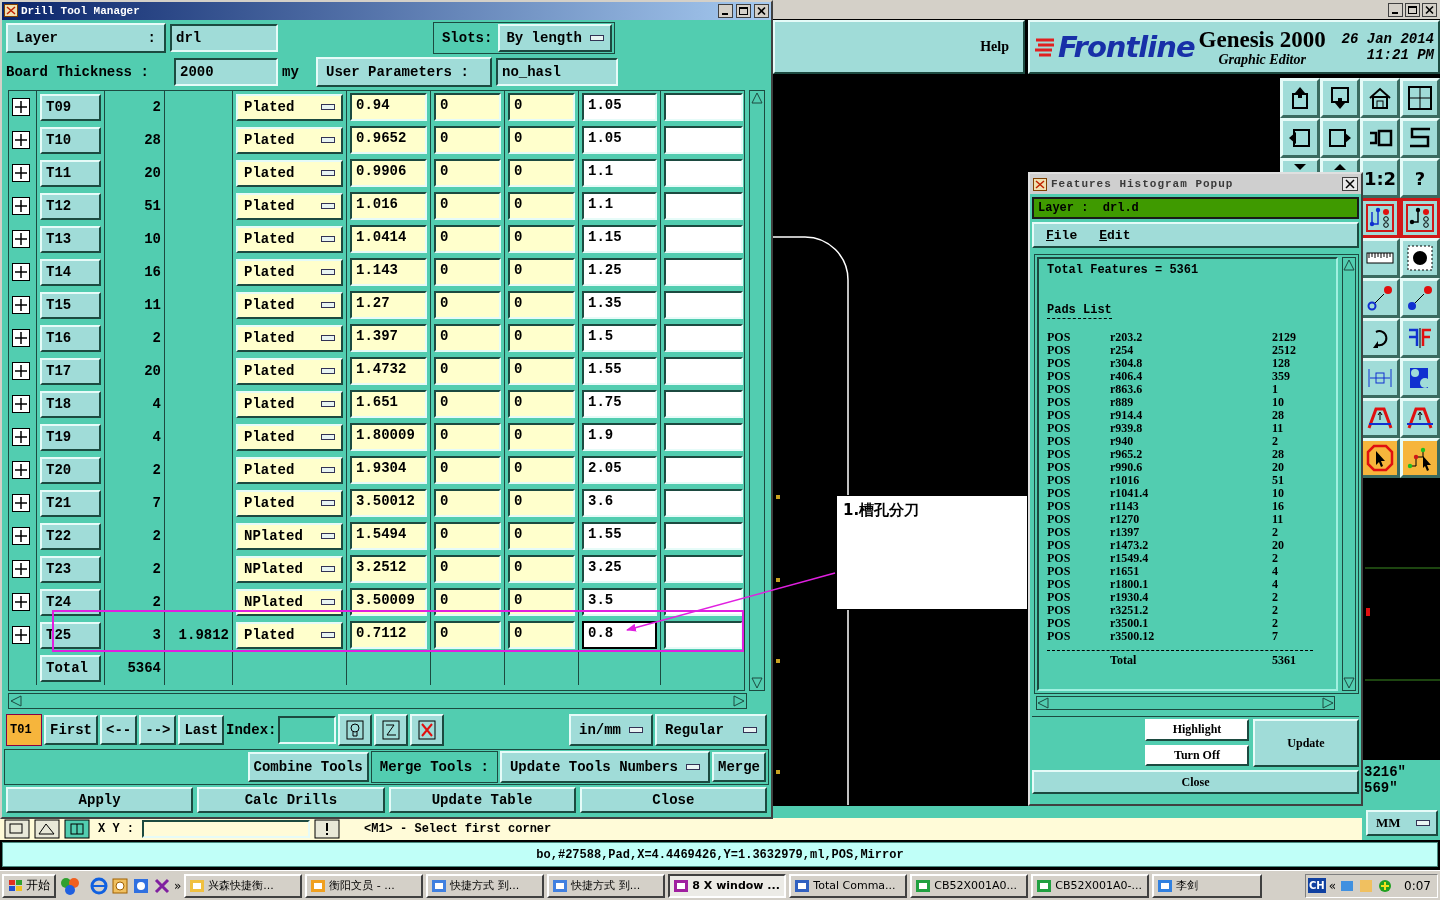  I want to click on drill-size-field: 1.55, so click(619, 371).